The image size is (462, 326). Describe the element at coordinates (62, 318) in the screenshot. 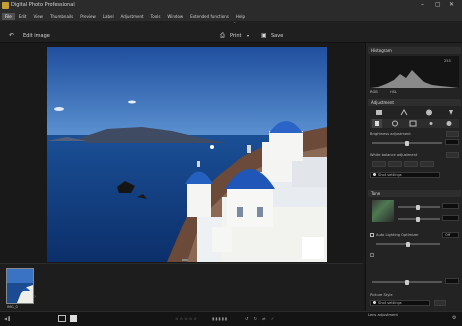

I see `single-view-icon` at that location.